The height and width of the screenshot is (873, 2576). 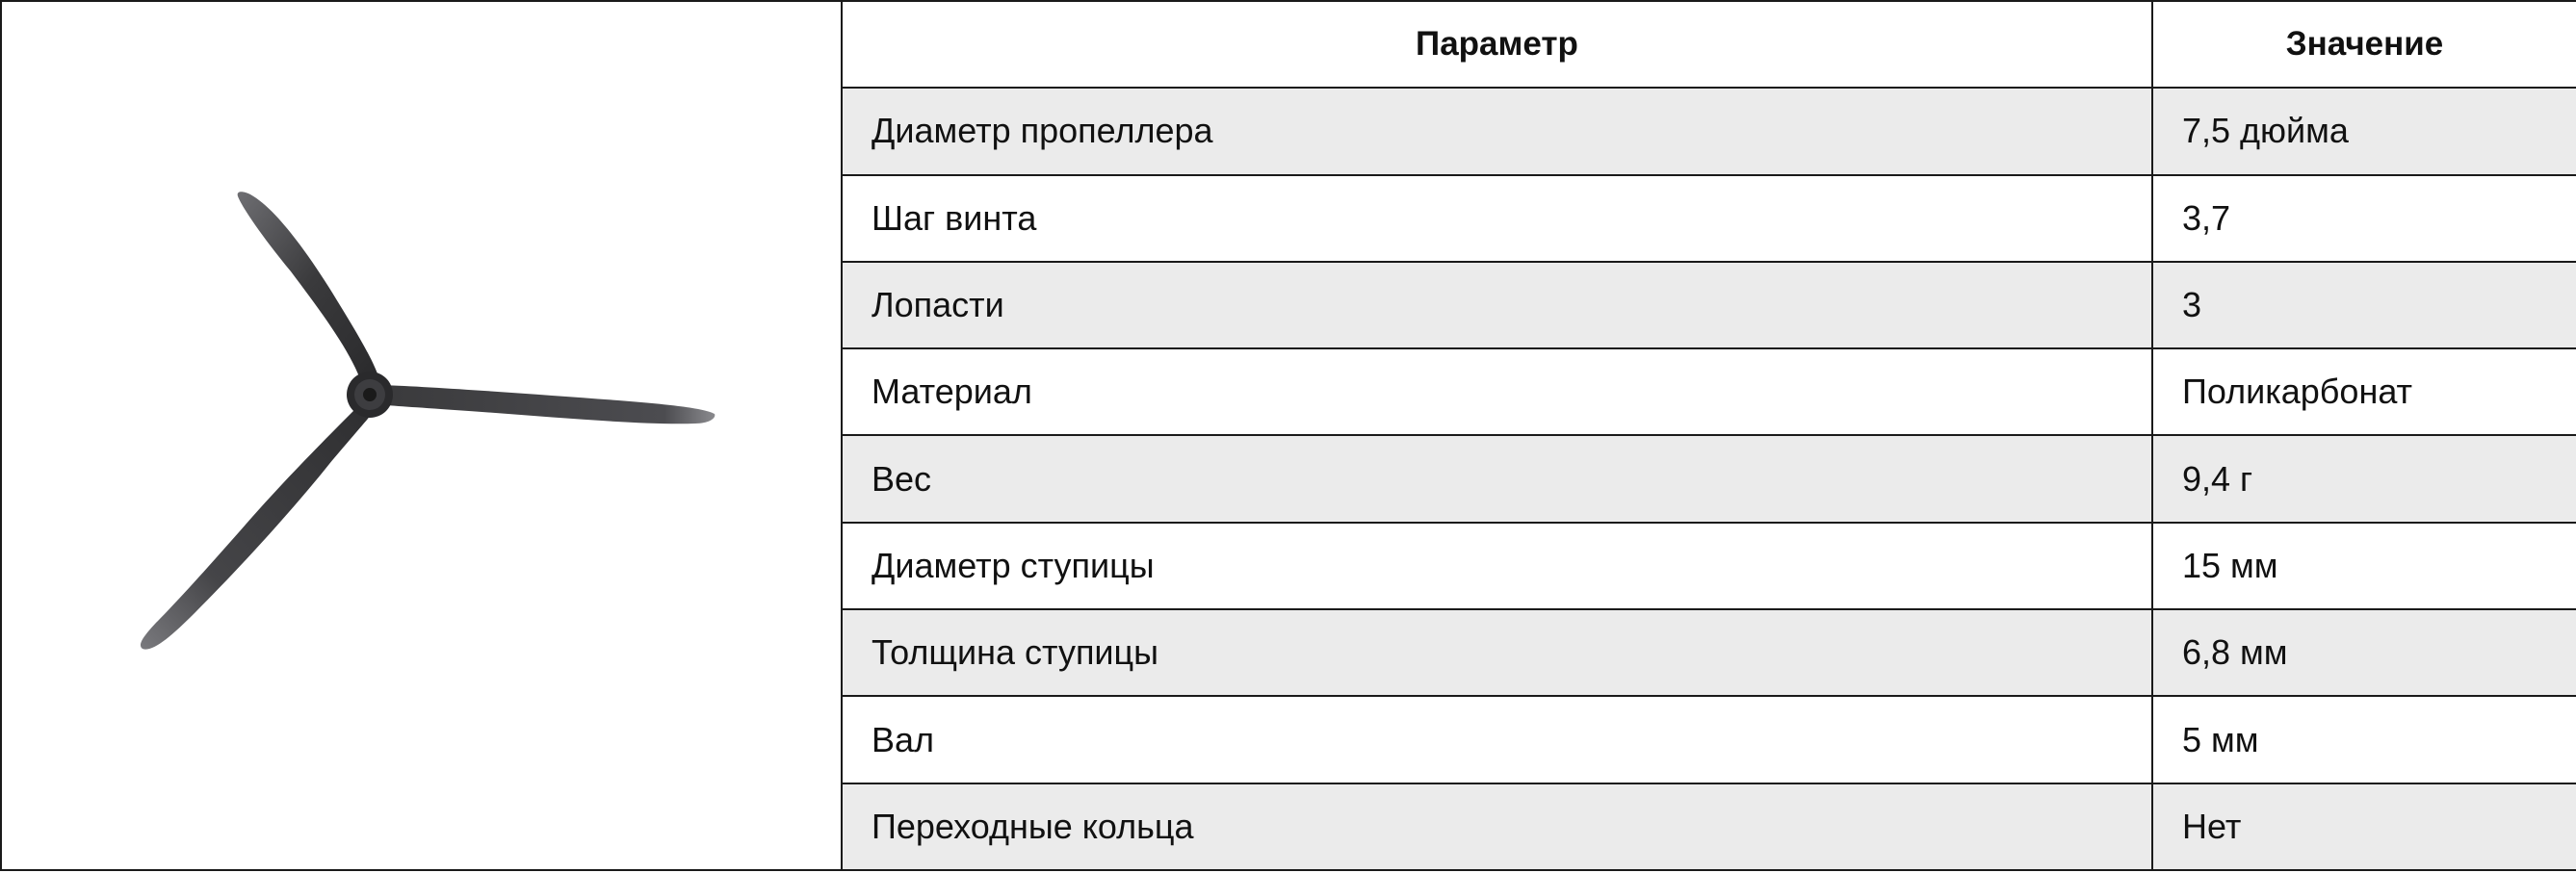 What do you see at coordinates (1497, 566) in the screenshot?
I see `param-cell: Диаметр ступицы` at bounding box center [1497, 566].